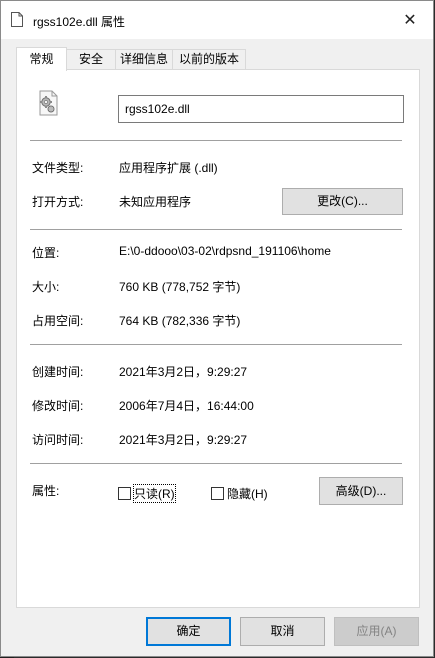  I want to click on close-button: ✕, so click(410, 20).